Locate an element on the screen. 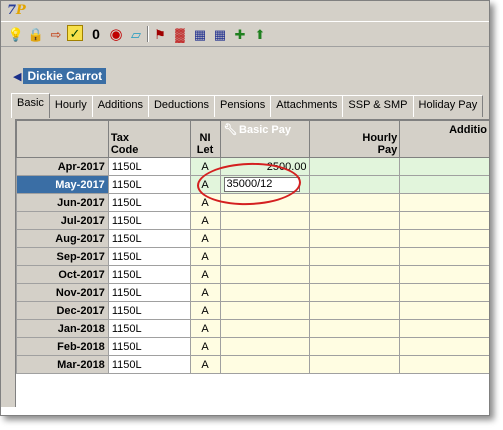 This screenshot has width=503, height=430. col-header-additions: Additio is located at coordinates (444, 139).